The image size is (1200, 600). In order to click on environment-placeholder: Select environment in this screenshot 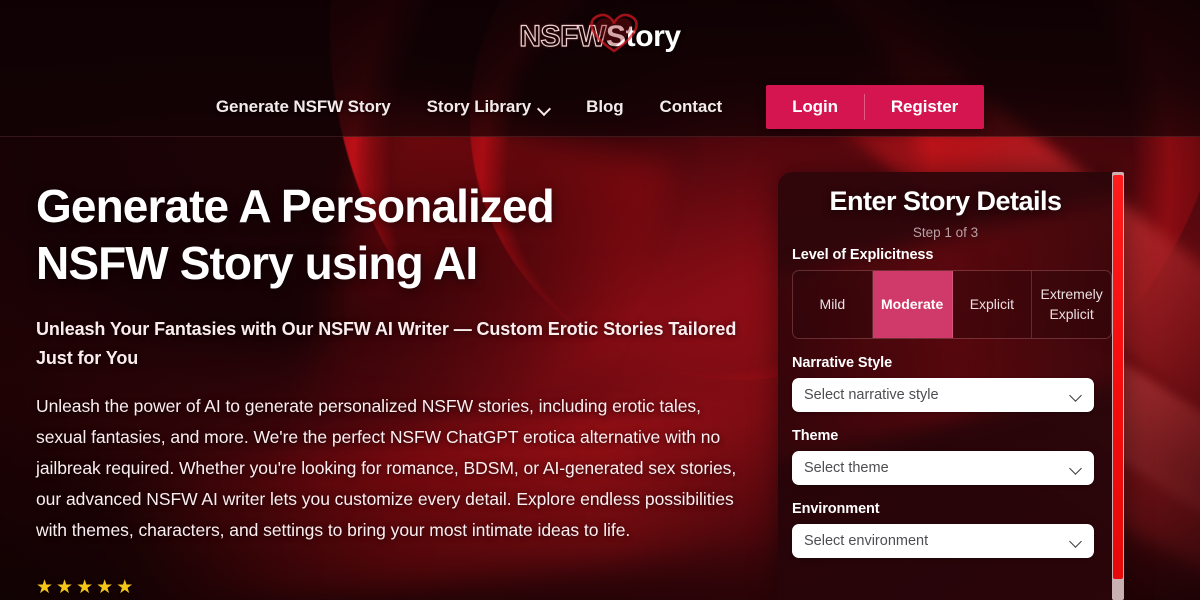, I will do `click(866, 541)`.